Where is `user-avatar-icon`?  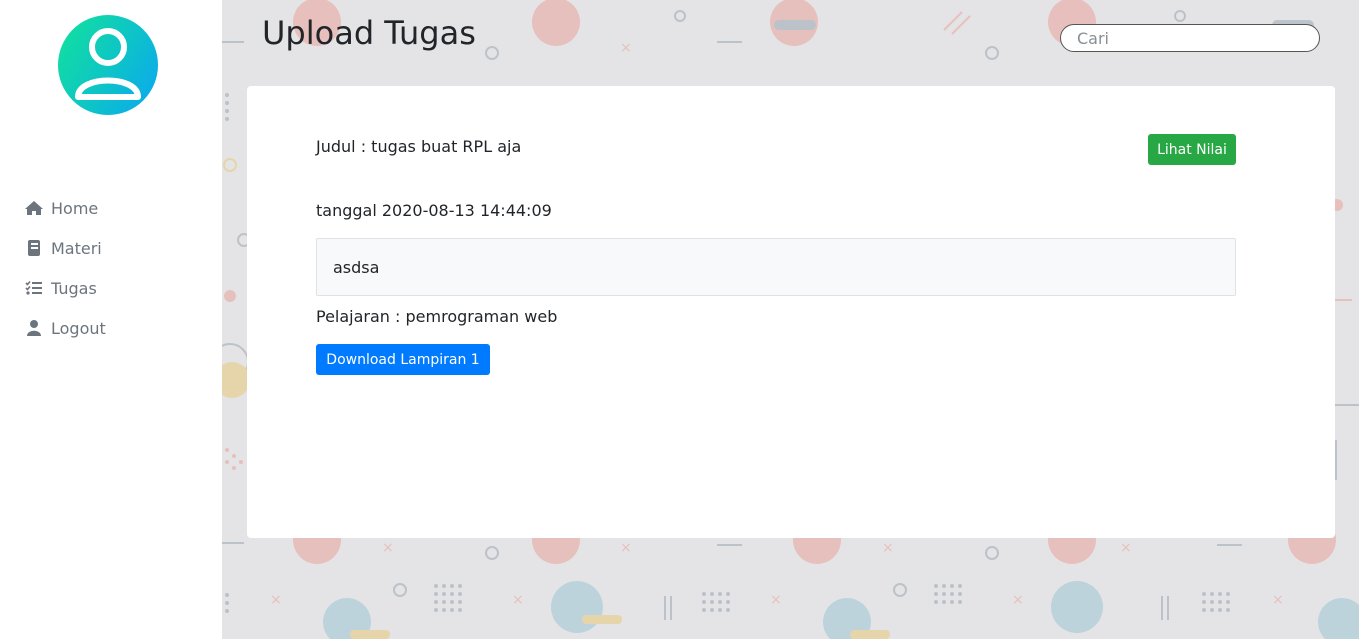 user-avatar-icon is located at coordinates (108, 64).